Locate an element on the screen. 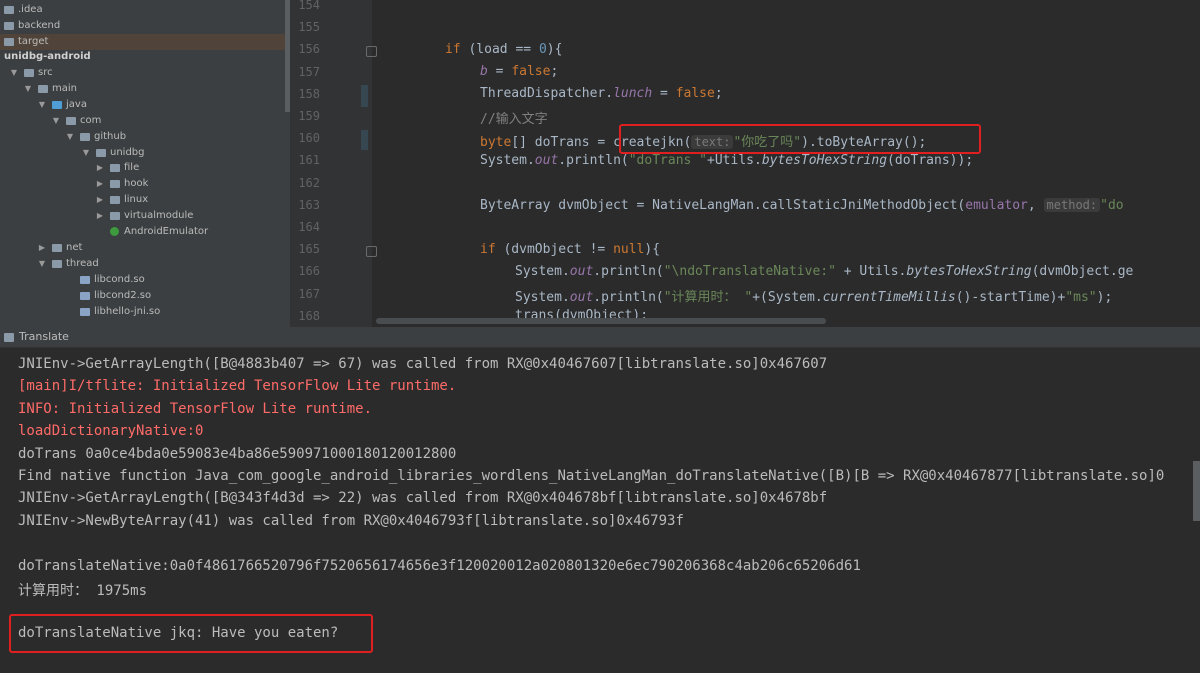  tree-item-github: ▼ github is located at coordinates (145, 137).